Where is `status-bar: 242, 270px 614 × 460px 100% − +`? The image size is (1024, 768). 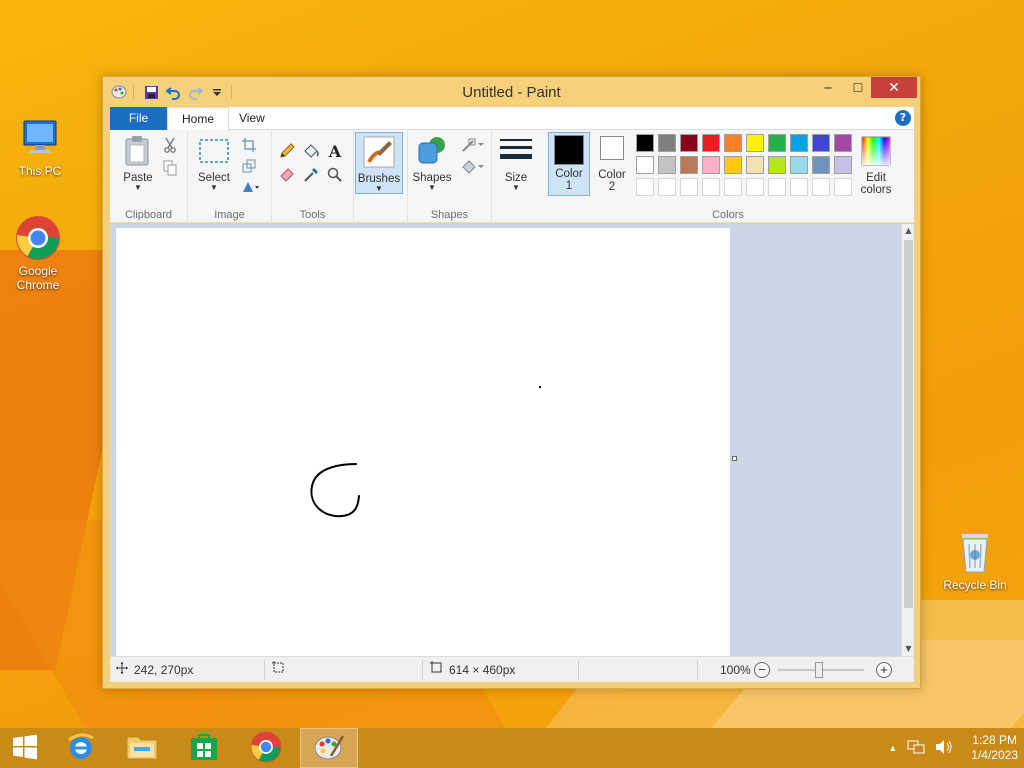
status-bar: 242, 270px 614 × 460px 100% − + is located at coordinates (512, 669).